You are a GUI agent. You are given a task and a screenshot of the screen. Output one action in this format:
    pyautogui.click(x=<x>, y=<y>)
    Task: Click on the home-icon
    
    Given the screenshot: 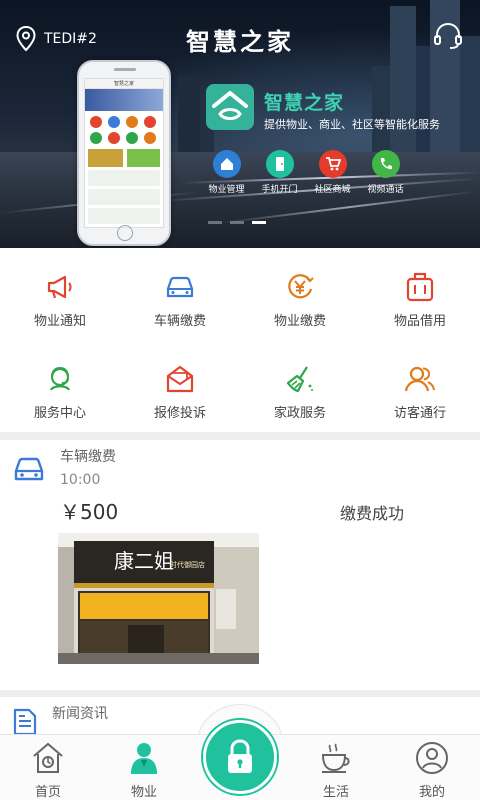 What is the action you would take?
    pyautogui.click(x=48, y=758)
    